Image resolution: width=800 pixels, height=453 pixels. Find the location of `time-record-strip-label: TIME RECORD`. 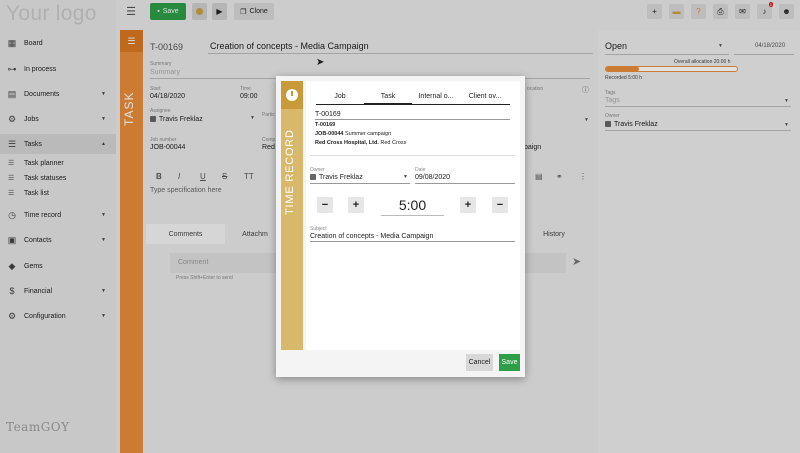

time-record-strip-label: TIME RECORD is located at coordinates (290, 172).